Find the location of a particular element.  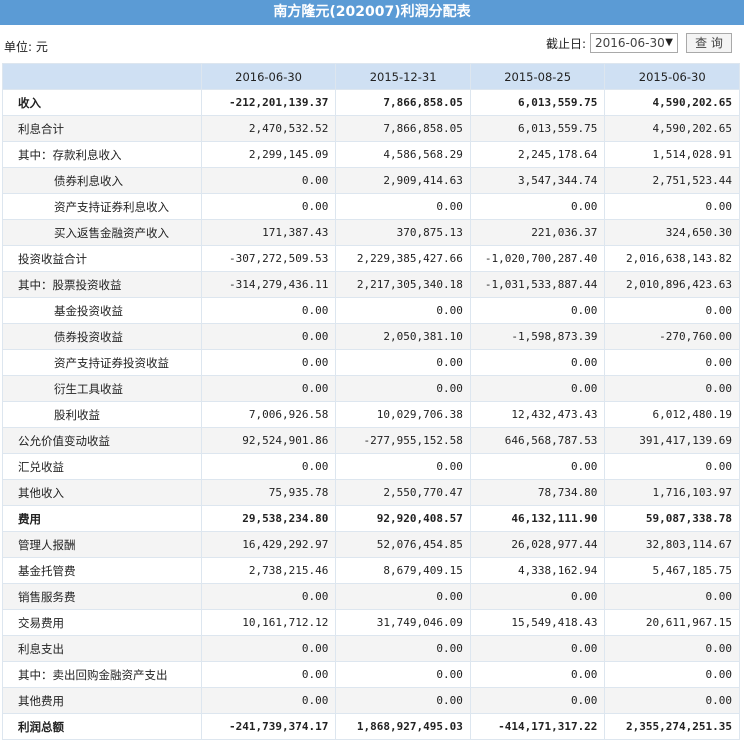

table-row: 利息支出 0.00 0.00 0.00 0.00 is located at coordinates (371, 648).